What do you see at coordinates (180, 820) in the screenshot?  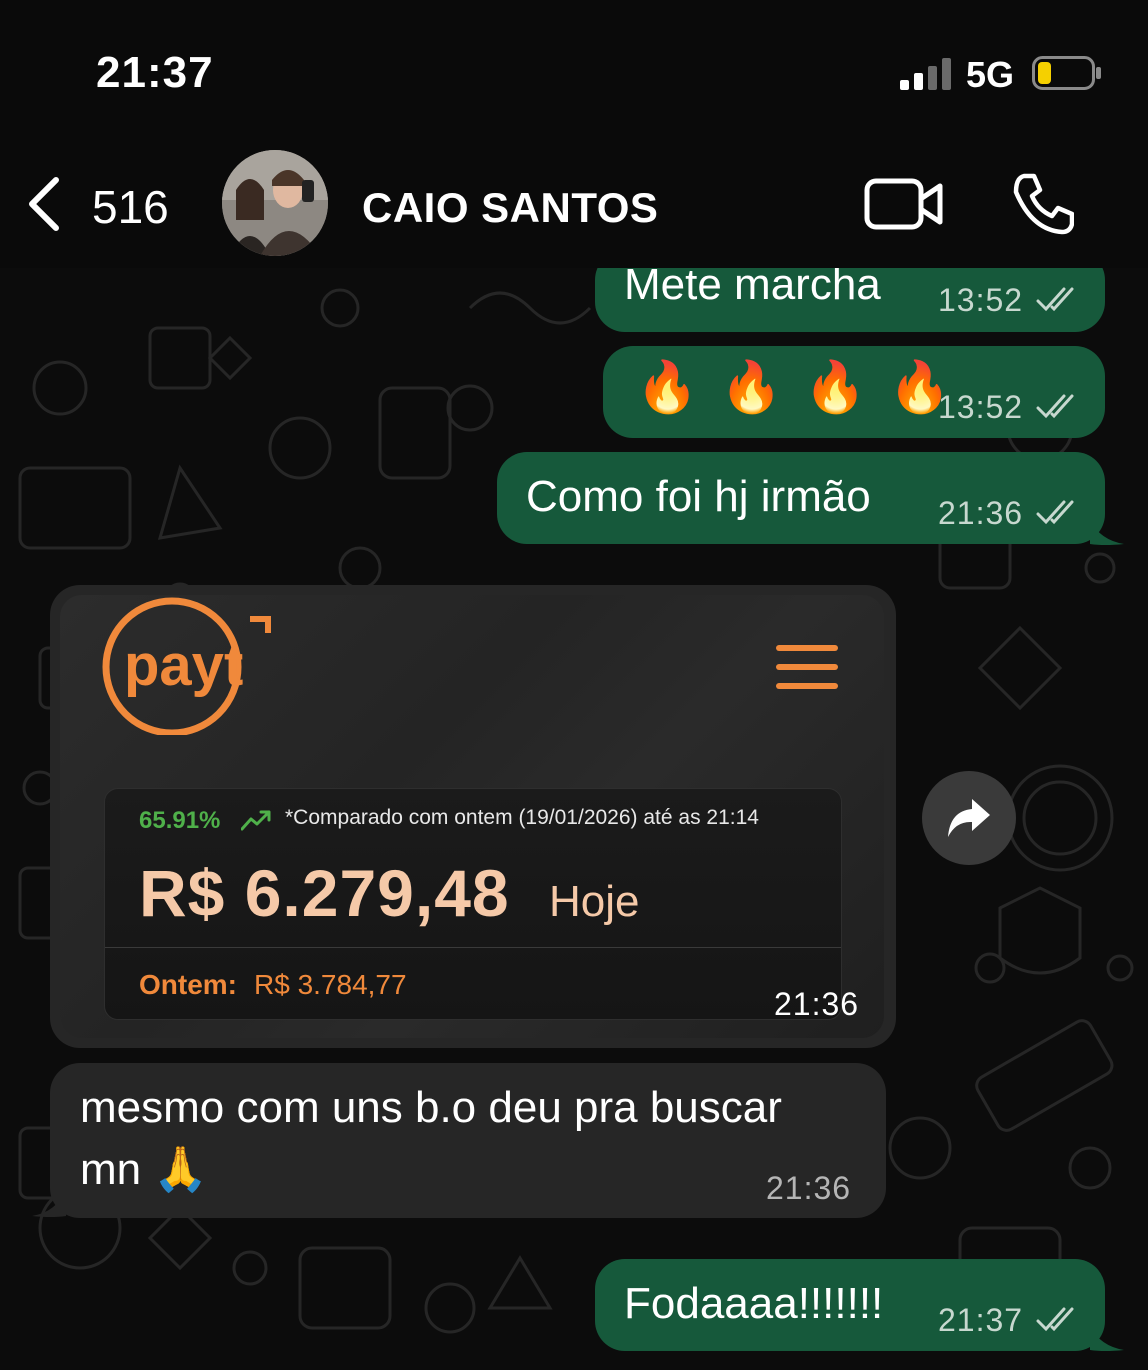 I see `growth-percentage: 65.91%` at bounding box center [180, 820].